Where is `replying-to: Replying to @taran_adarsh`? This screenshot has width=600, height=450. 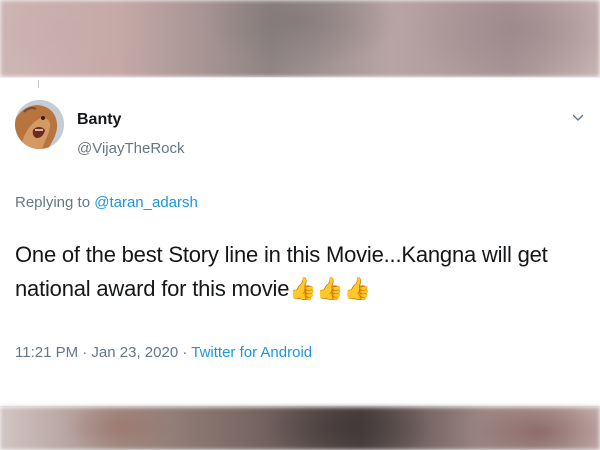
replying-to: Replying to @taran_adarsh is located at coordinates (106, 203).